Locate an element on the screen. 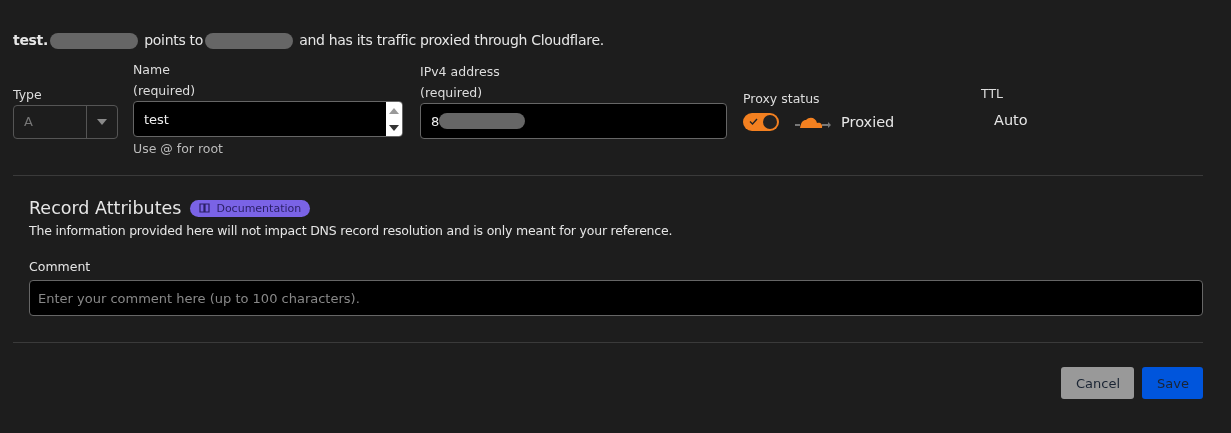 The width and height of the screenshot is (1231, 433). spinner-icon is located at coordinates (394, 119).